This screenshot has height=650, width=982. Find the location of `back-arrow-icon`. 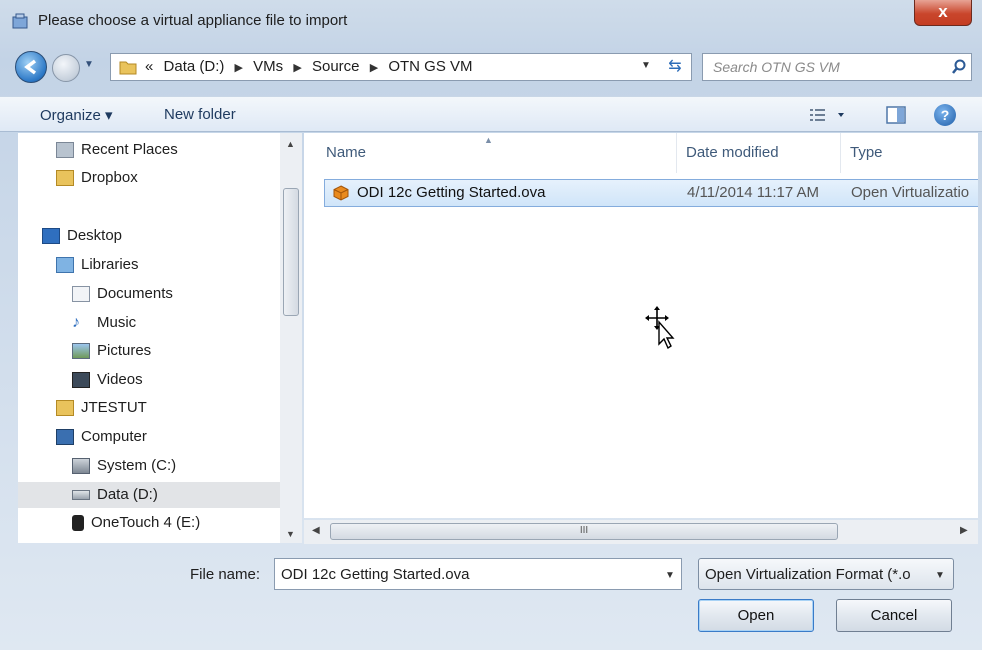

back-arrow-icon is located at coordinates (30, 67).